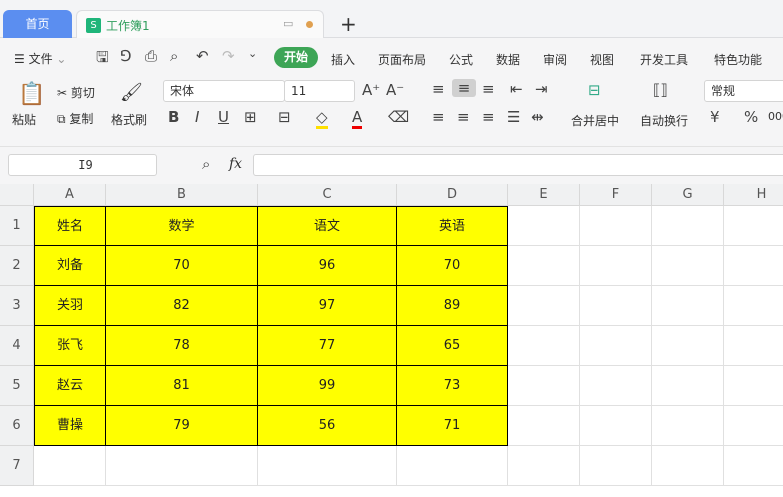  I want to click on cut-button: ✂ 剪切, so click(76, 92).